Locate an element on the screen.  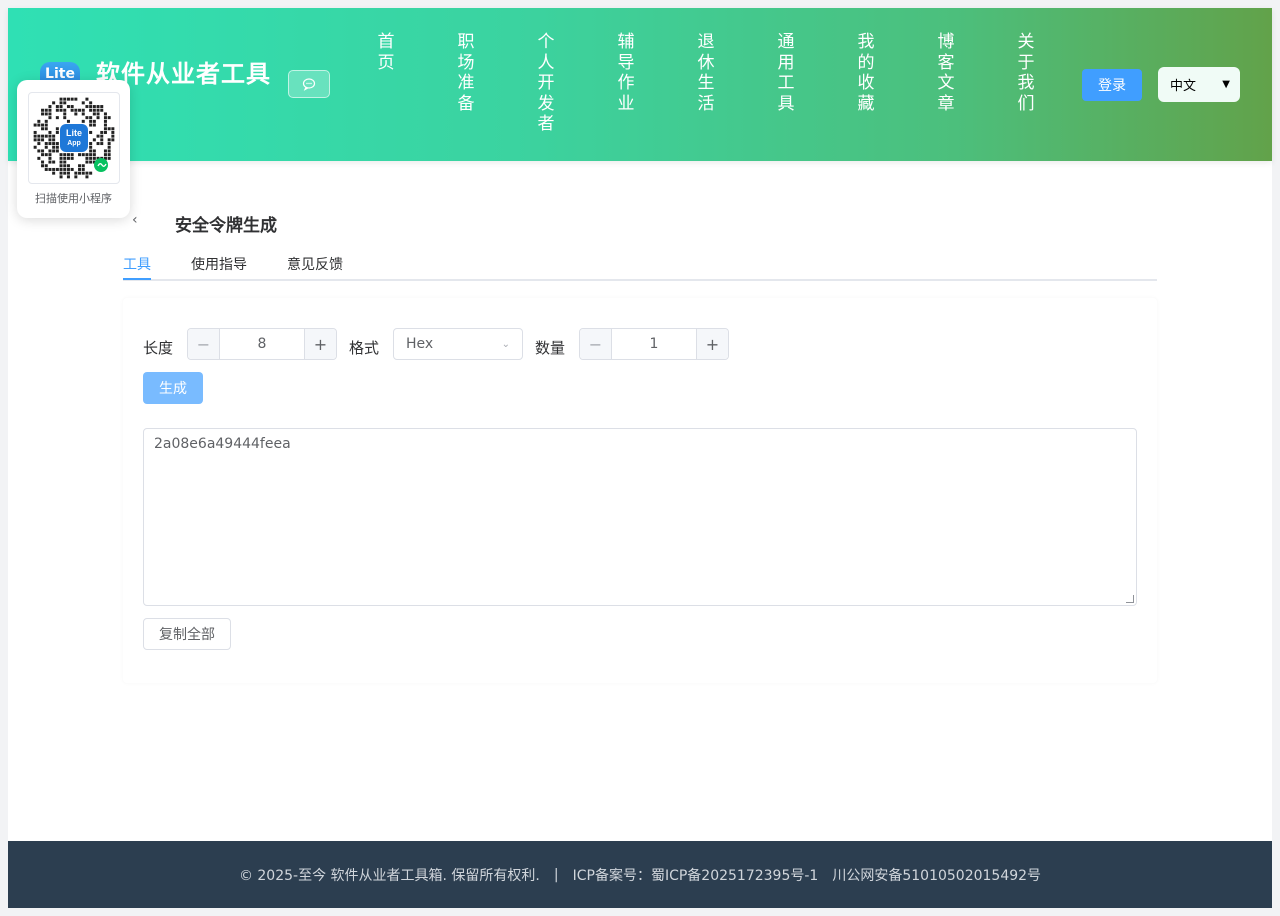
resize-handle-icon is located at coordinates (1130, 599).